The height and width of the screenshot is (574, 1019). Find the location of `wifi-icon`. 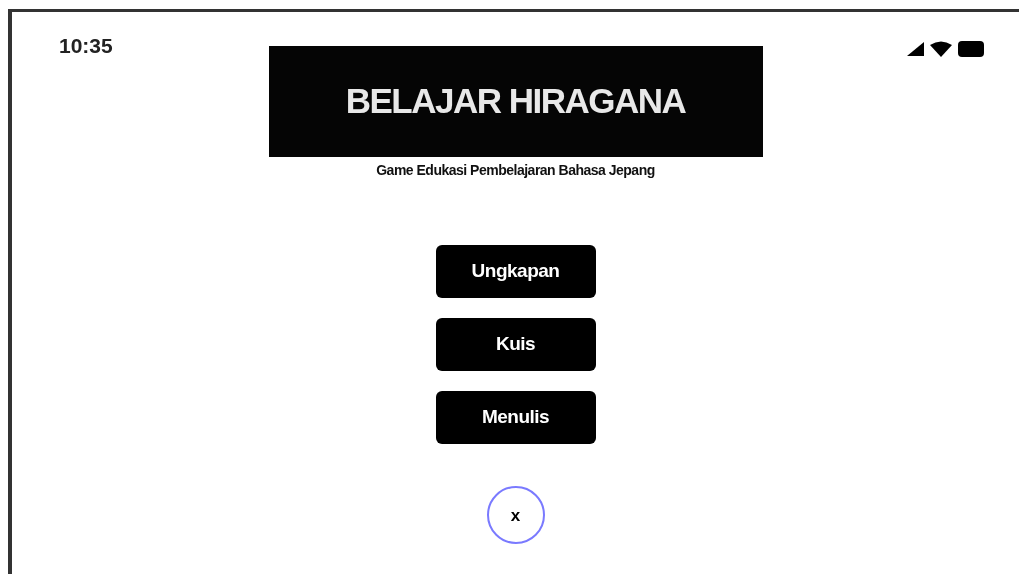

wifi-icon is located at coordinates (941, 49).